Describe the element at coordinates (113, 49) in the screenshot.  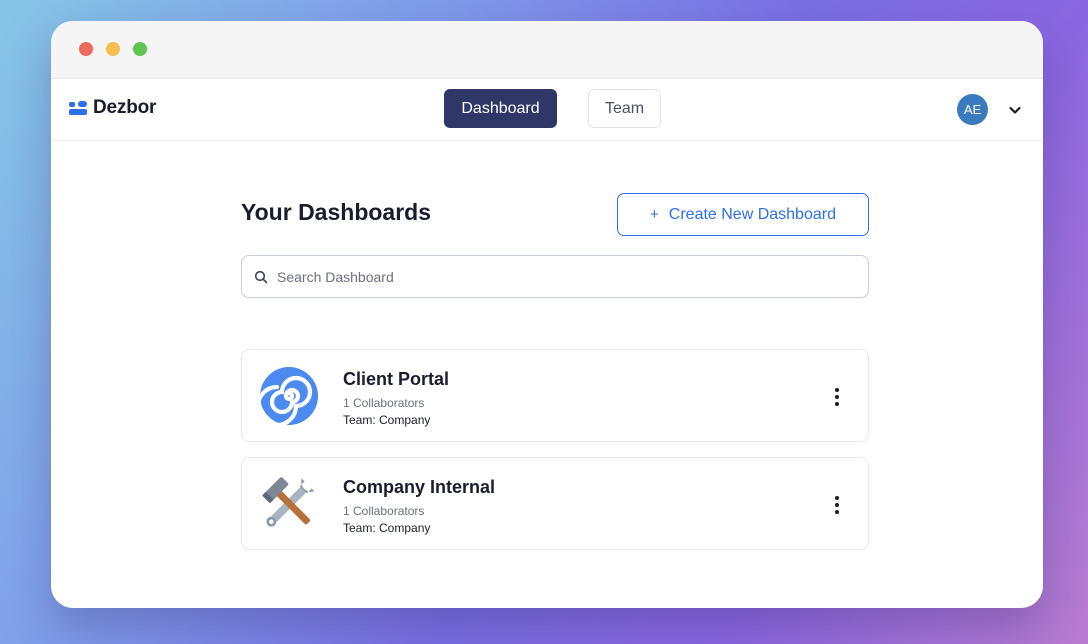
I see `minimize-window-button` at that location.